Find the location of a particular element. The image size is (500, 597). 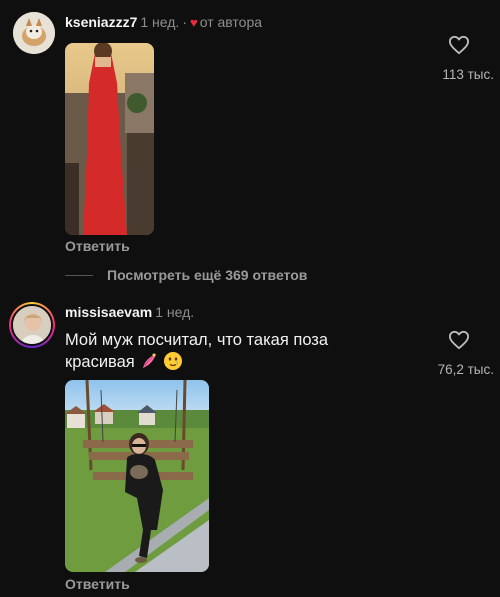

tongue-emoji-icon is located at coordinates (149, 360).